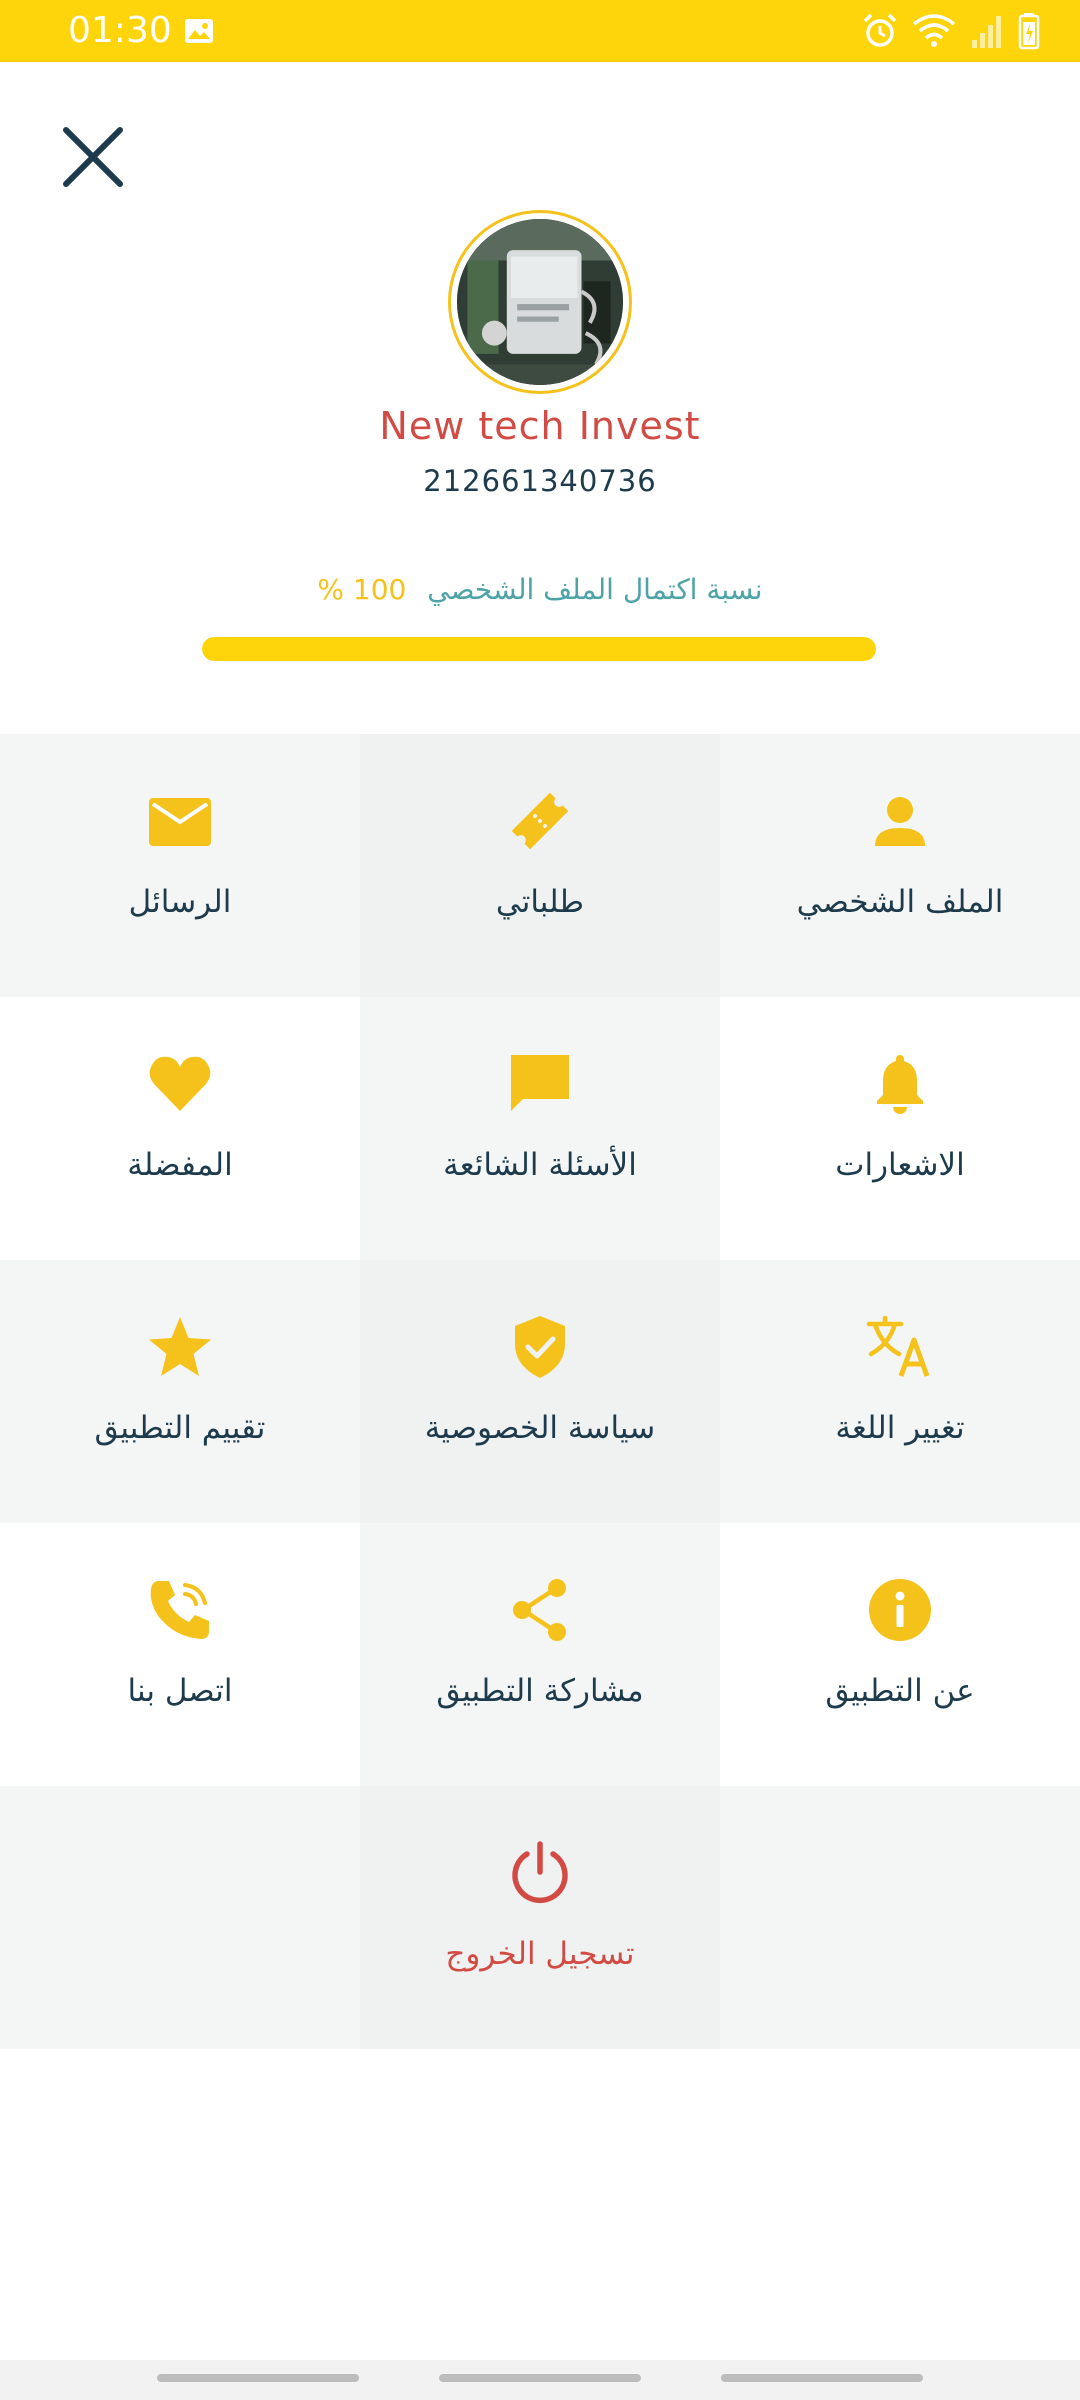  What do you see at coordinates (120, 30) in the screenshot?
I see `status-time: 01:30` at bounding box center [120, 30].